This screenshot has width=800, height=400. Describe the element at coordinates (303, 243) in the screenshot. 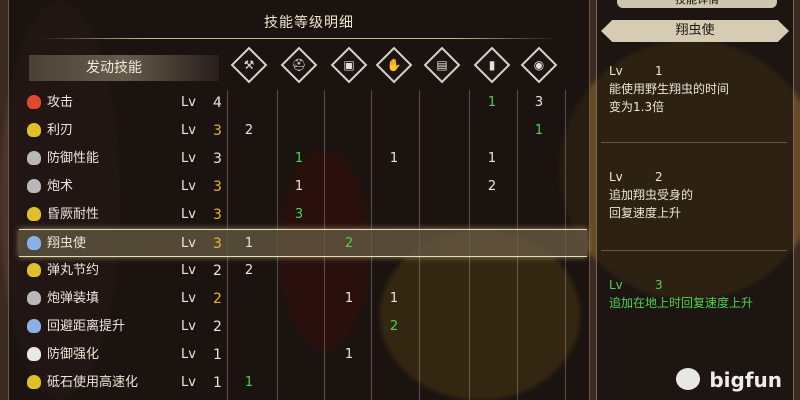

I see `skill-row: 翔虫使 Lv 3 1 2` at that location.